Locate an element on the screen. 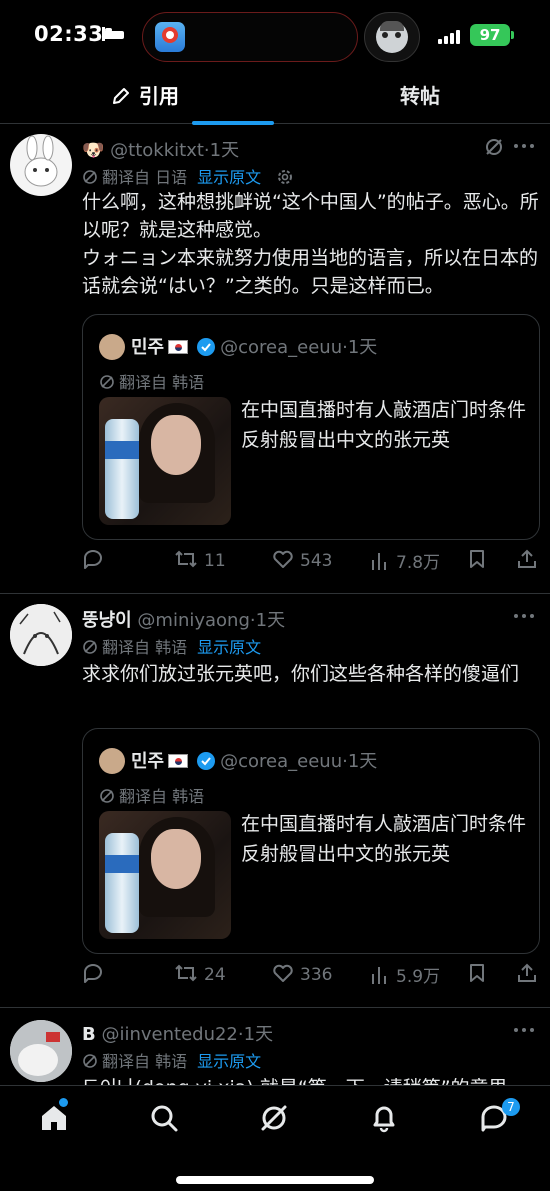 This screenshot has width=550, height=1191. battery-indicator: 97 is located at coordinates (492, 35).